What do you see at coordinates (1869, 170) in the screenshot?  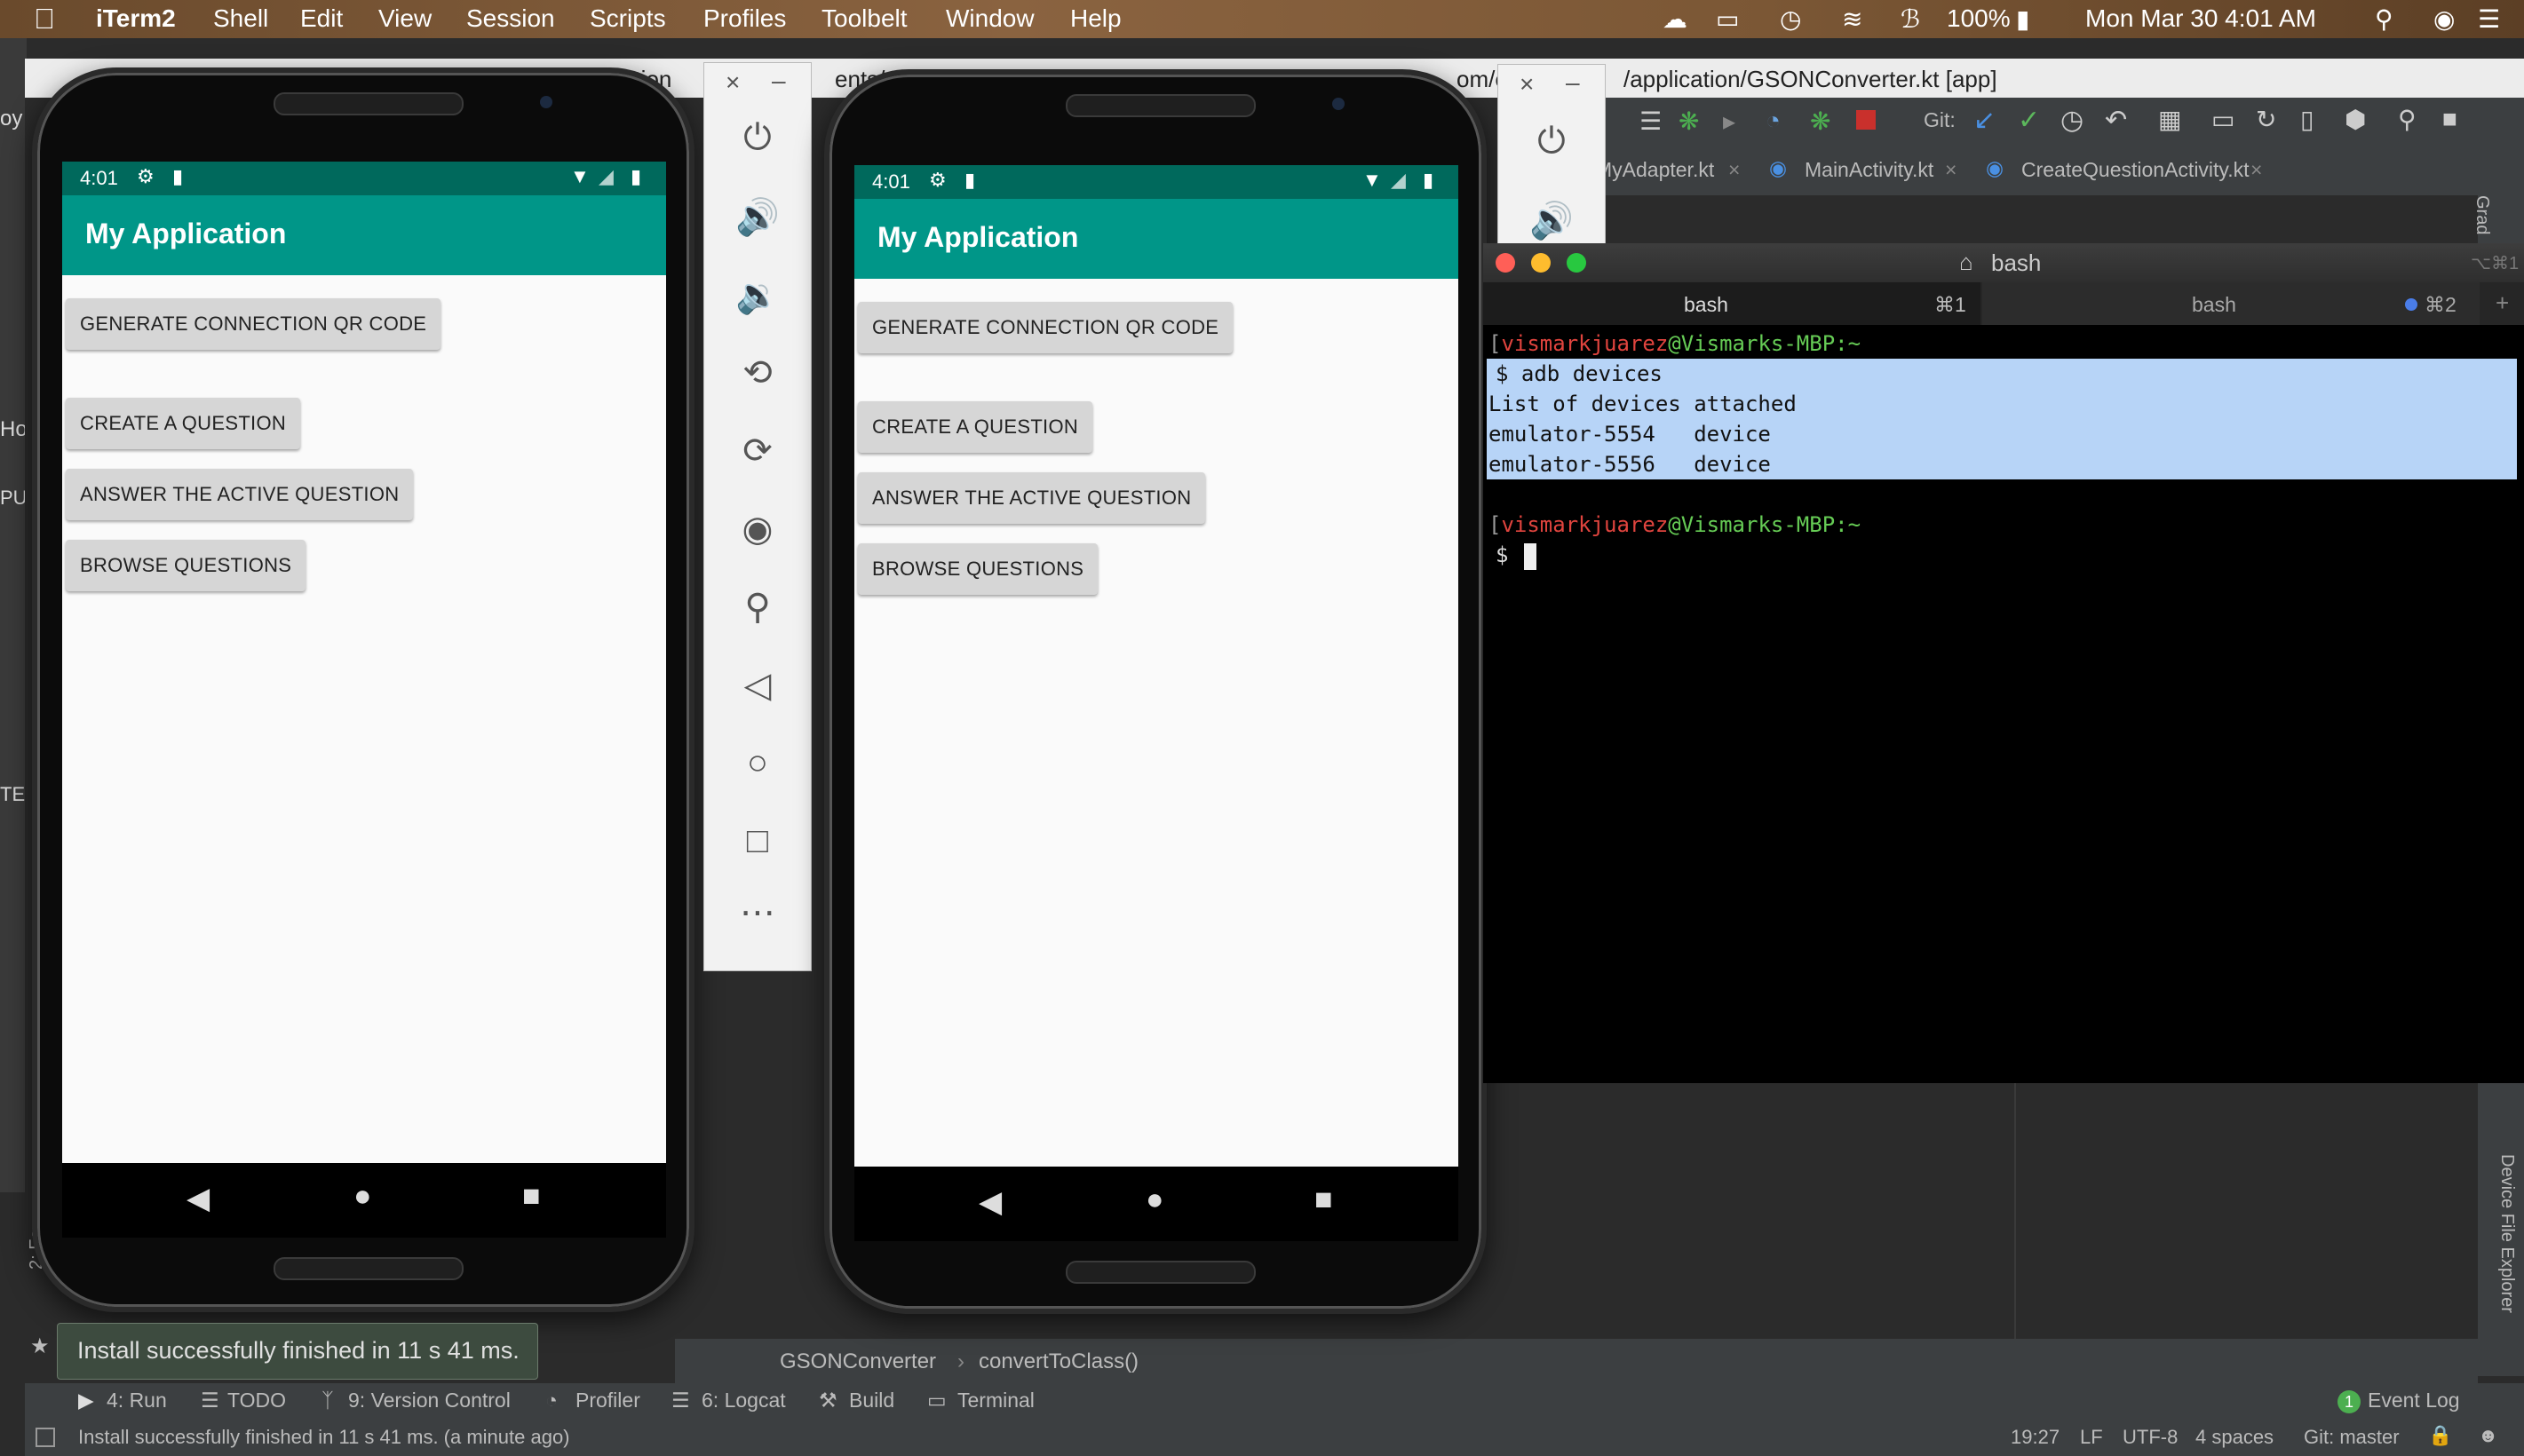 I see `tab-mainactivity: MainActivity.kt` at bounding box center [1869, 170].